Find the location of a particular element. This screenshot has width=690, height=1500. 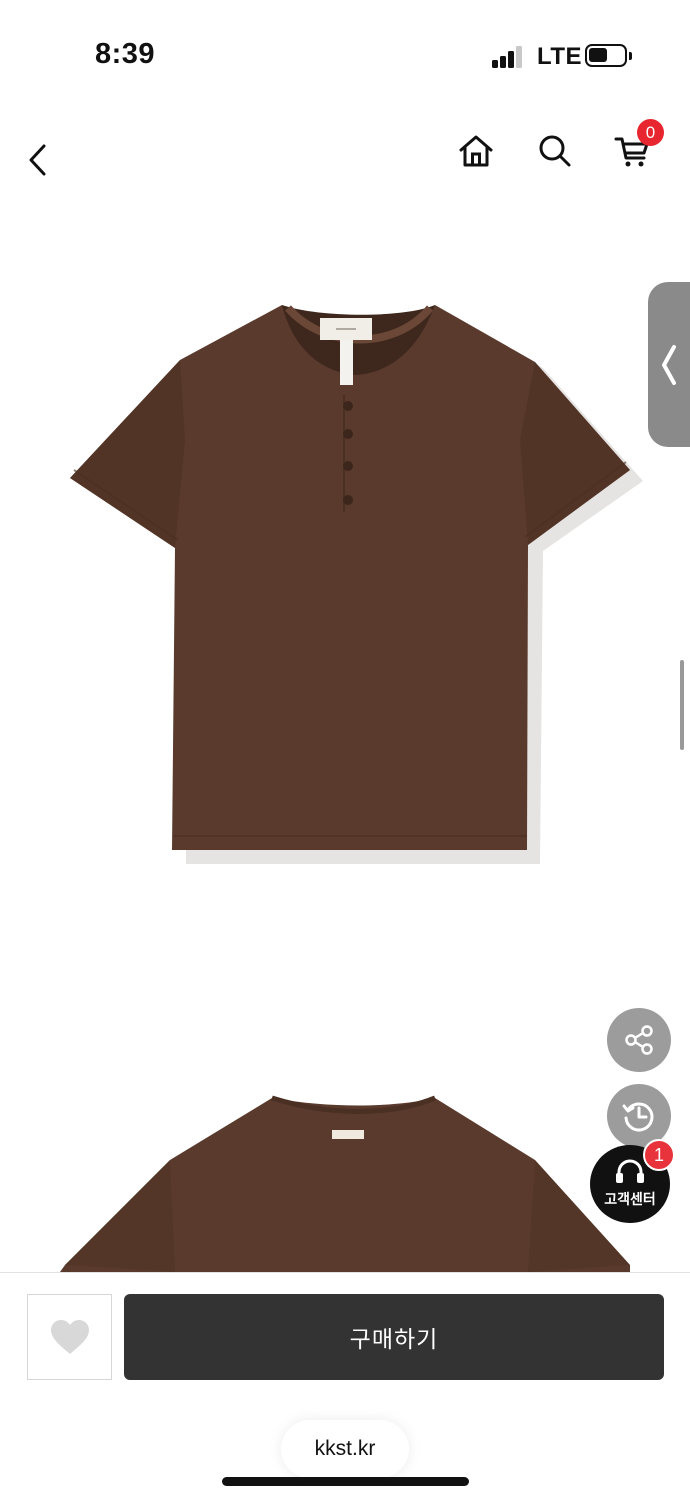

customer-center-badge: 1 is located at coordinates (659, 1155).